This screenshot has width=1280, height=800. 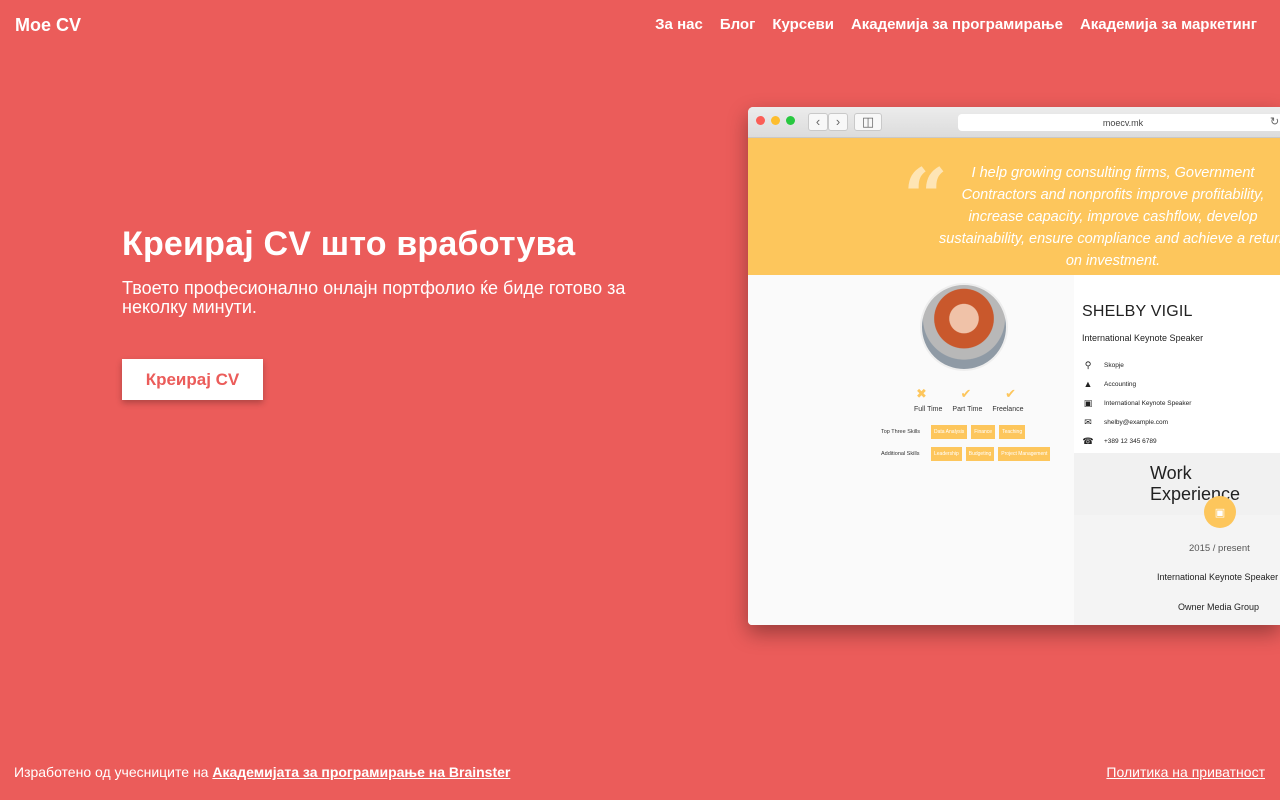 What do you see at coordinates (901, 432) in the screenshot?
I see `top-skills-label: Top Three Skills` at bounding box center [901, 432].